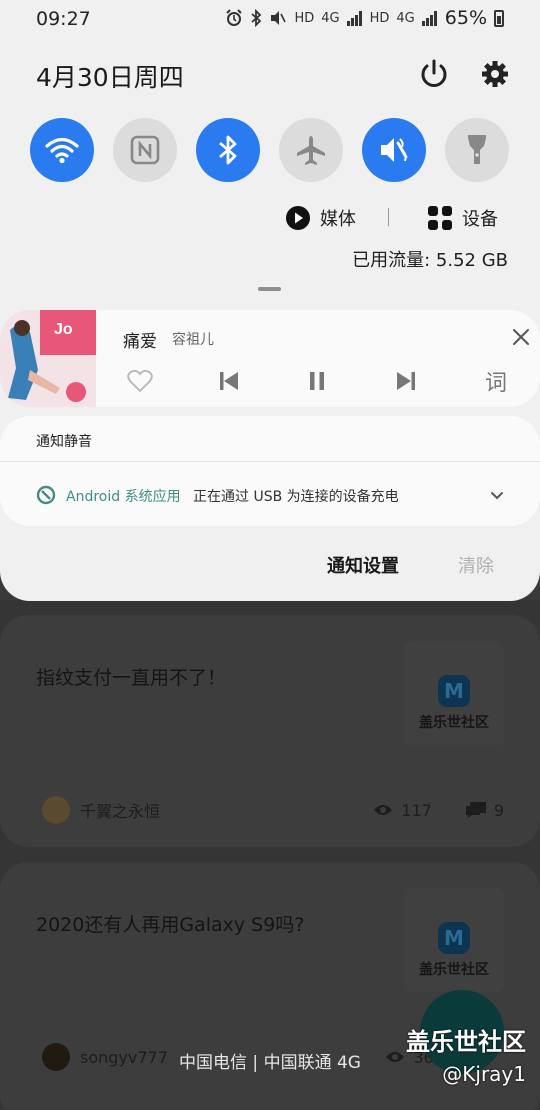 This screenshot has width=540, height=1110. I want to click on skip-previous-icon, so click(229, 381).